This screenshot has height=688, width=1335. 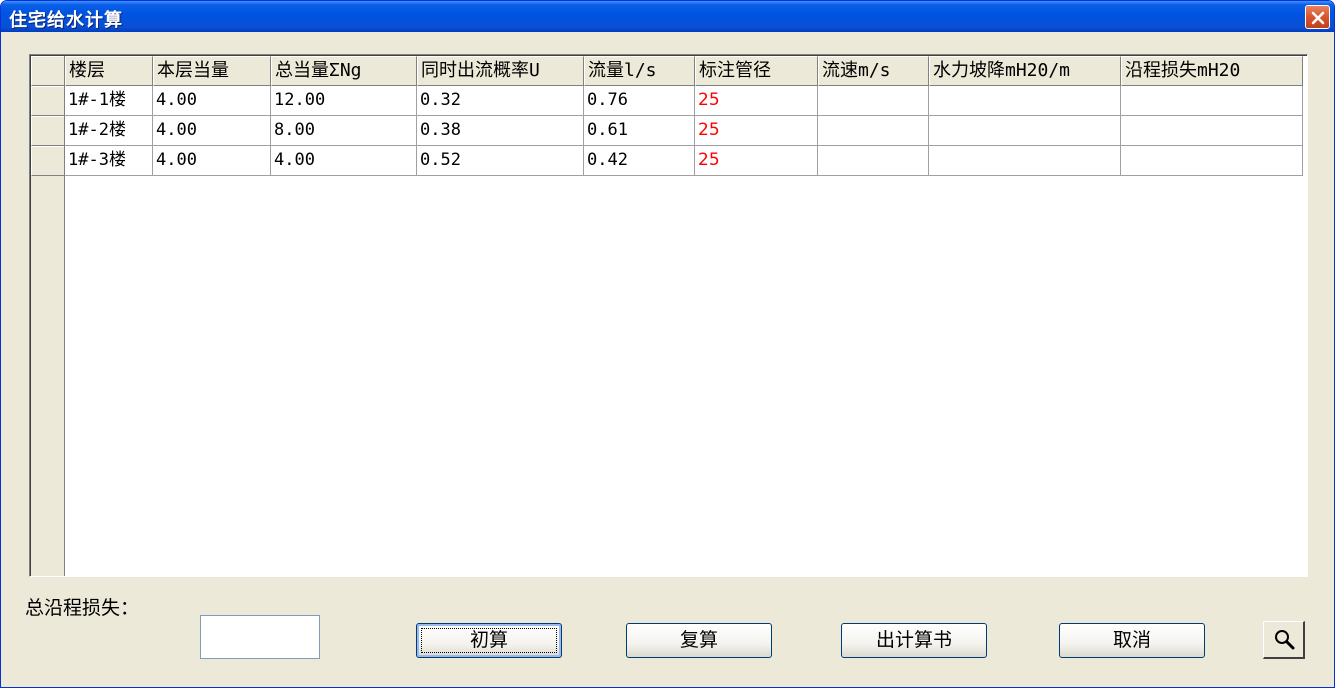 What do you see at coordinates (873, 71) in the screenshot?
I see `column-header-velocity: 流速m/s` at bounding box center [873, 71].